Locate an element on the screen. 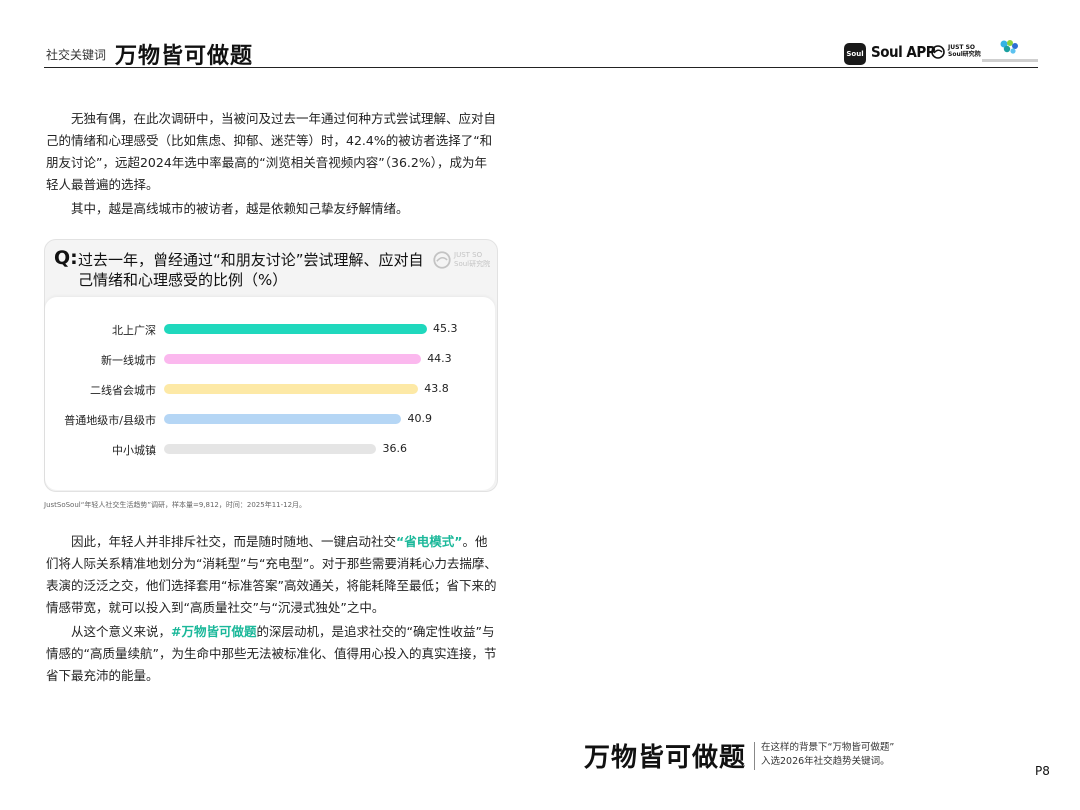 The width and height of the screenshot is (1080, 810). header-category-label: 社交关键词 is located at coordinates (76, 55).